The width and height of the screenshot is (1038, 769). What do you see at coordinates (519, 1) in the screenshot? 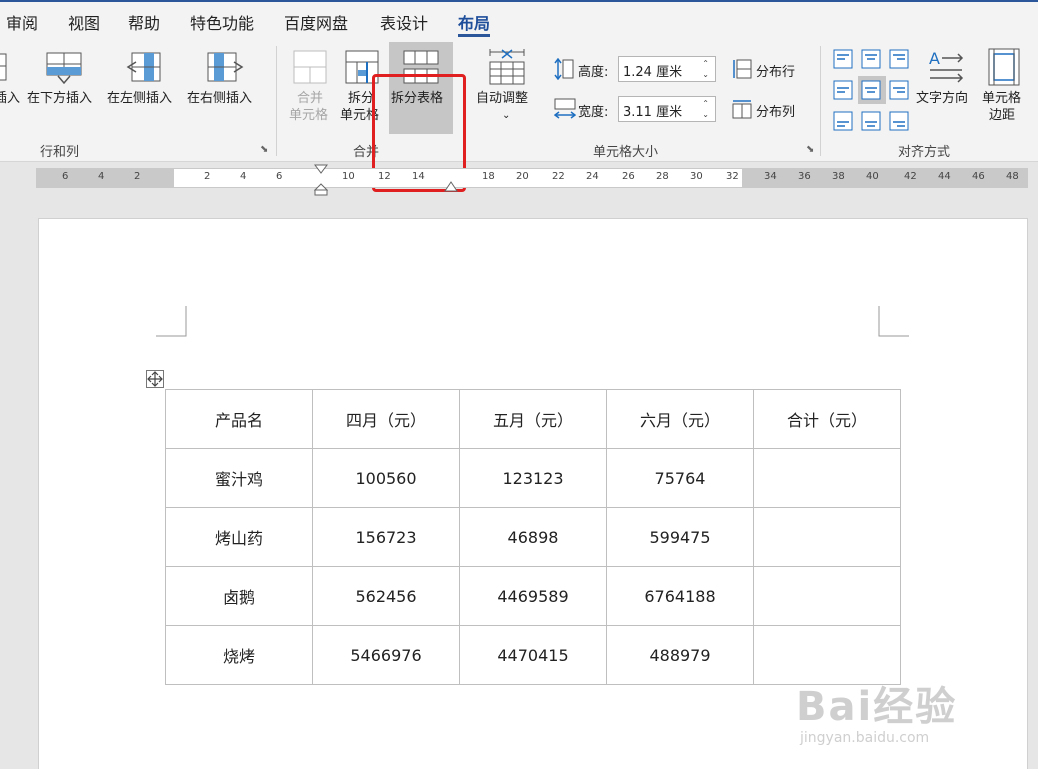
I see `title-accent-line` at bounding box center [519, 1].